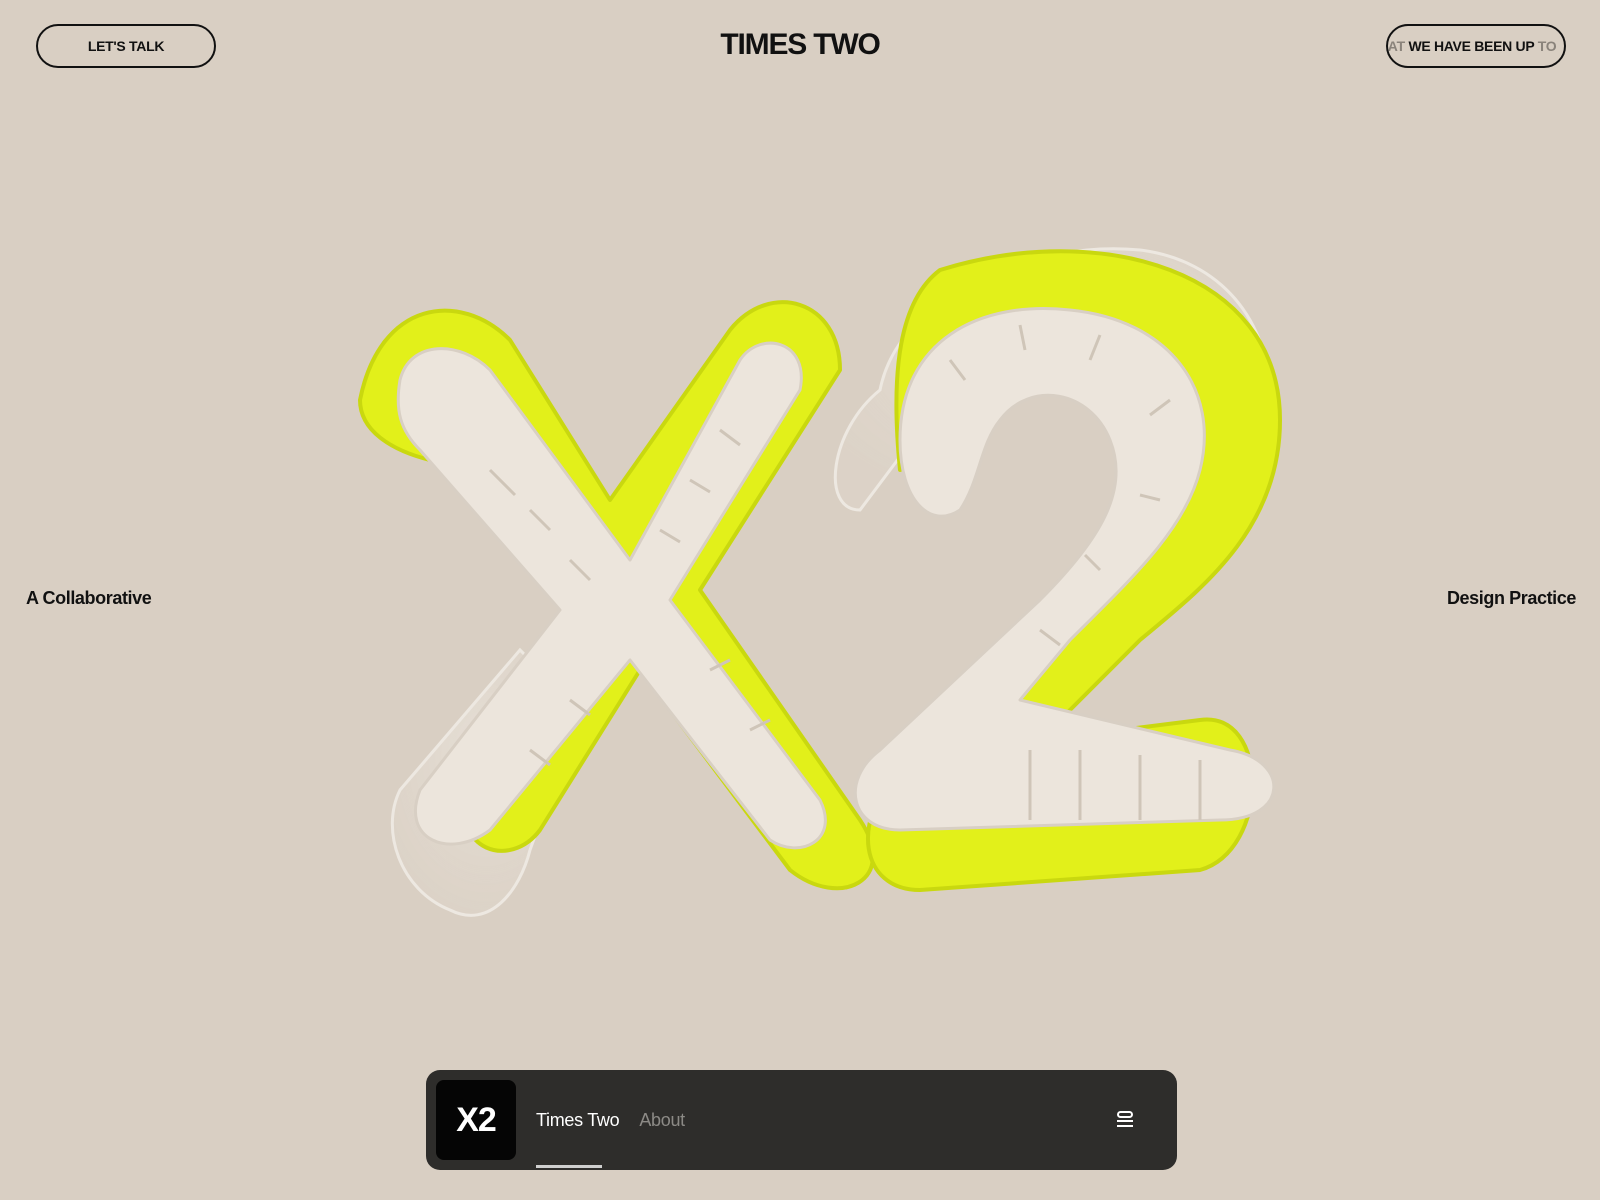  Describe the element at coordinates (662, 1120) in the screenshot. I see `nav-item-about: About` at that location.